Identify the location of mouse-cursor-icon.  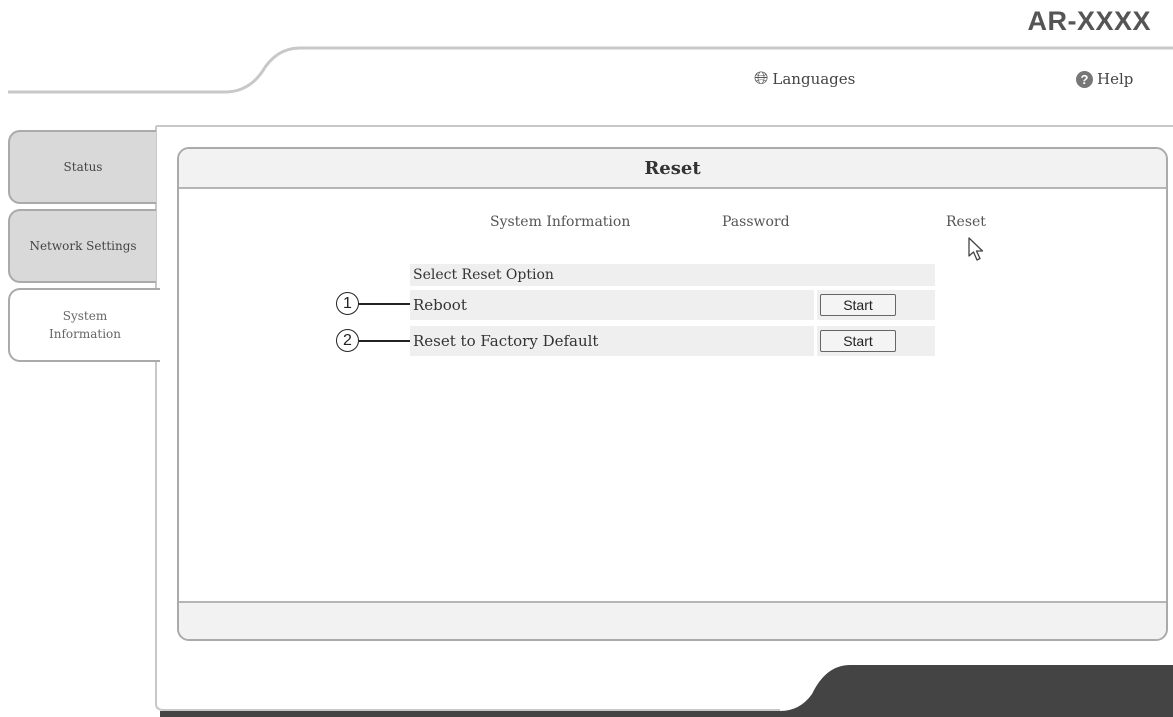
(976, 249).